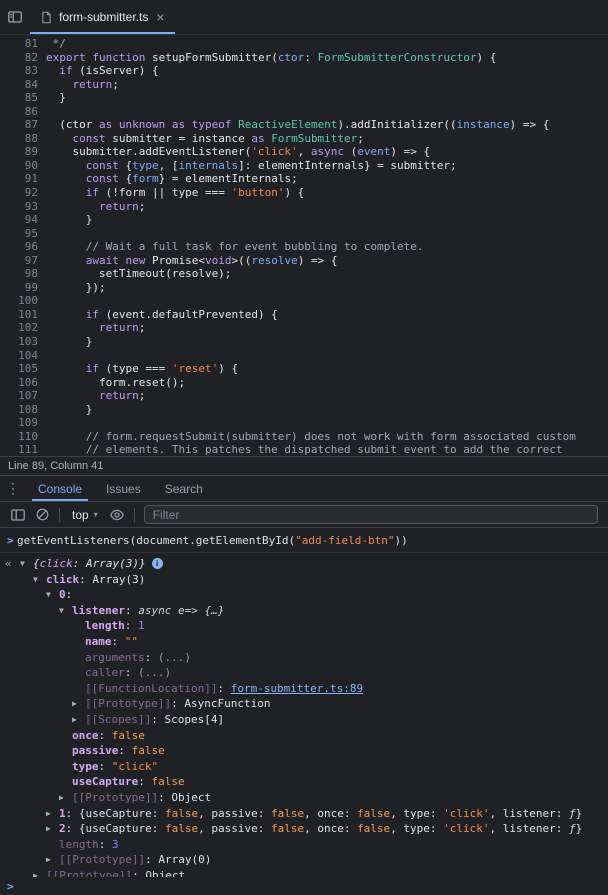 Image resolution: width=608 pixels, height=895 pixels. What do you see at coordinates (160, 17) in the screenshot?
I see `tab-close-icon: ×` at bounding box center [160, 17].